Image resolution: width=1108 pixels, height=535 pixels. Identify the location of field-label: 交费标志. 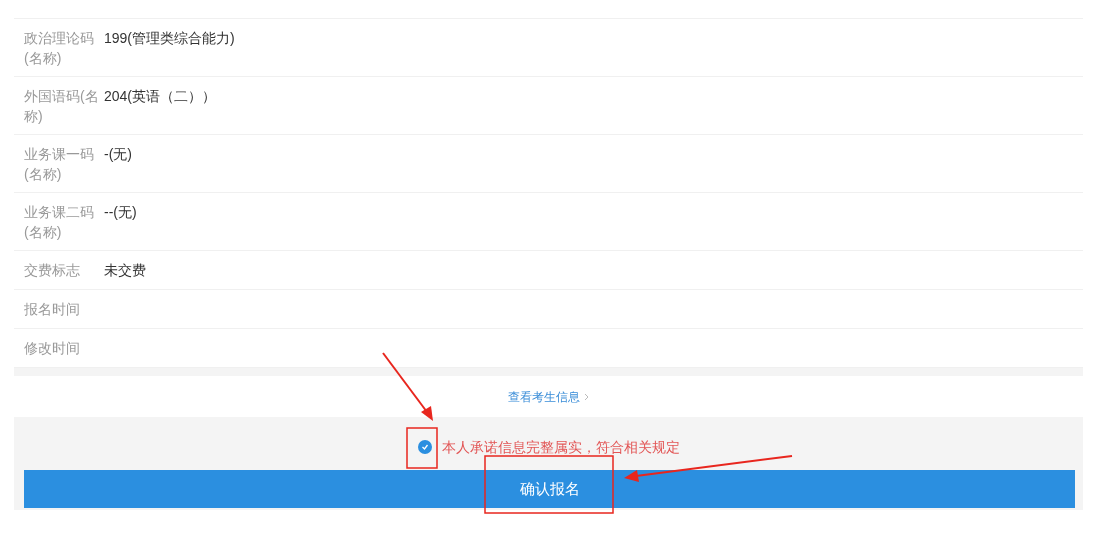
(52, 270).